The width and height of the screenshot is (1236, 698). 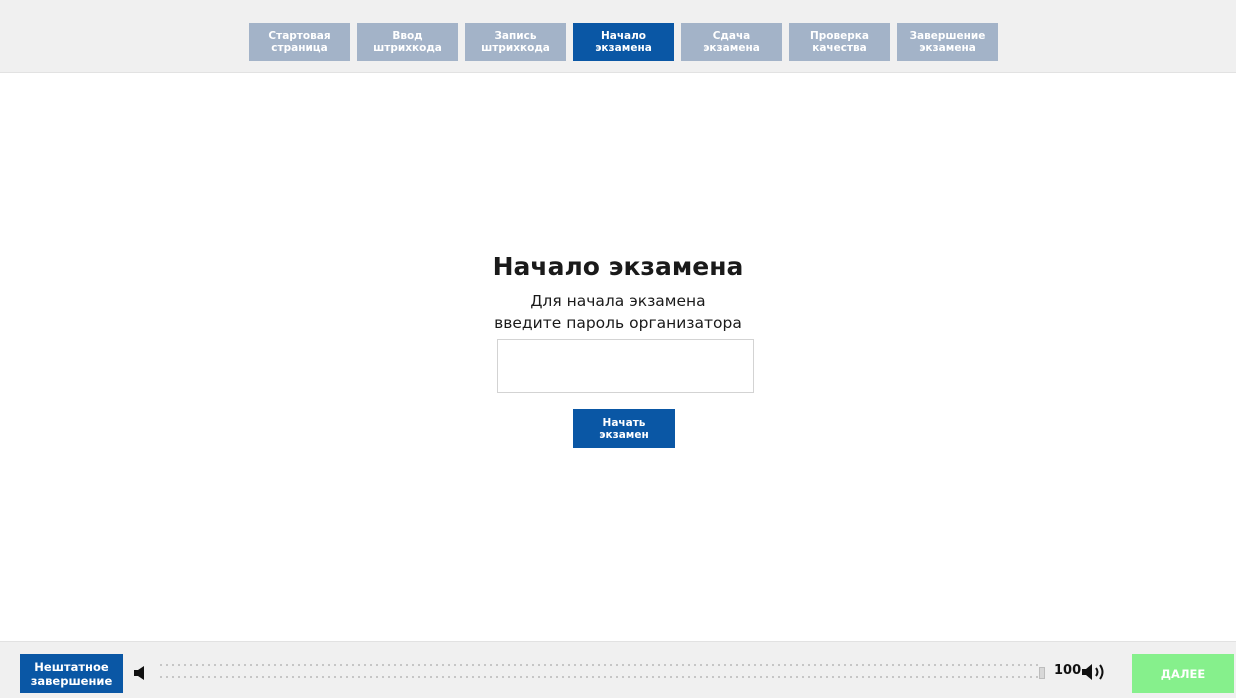 What do you see at coordinates (1096, 672) in the screenshot?
I see `speaker-high-icon` at bounding box center [1096, 672].